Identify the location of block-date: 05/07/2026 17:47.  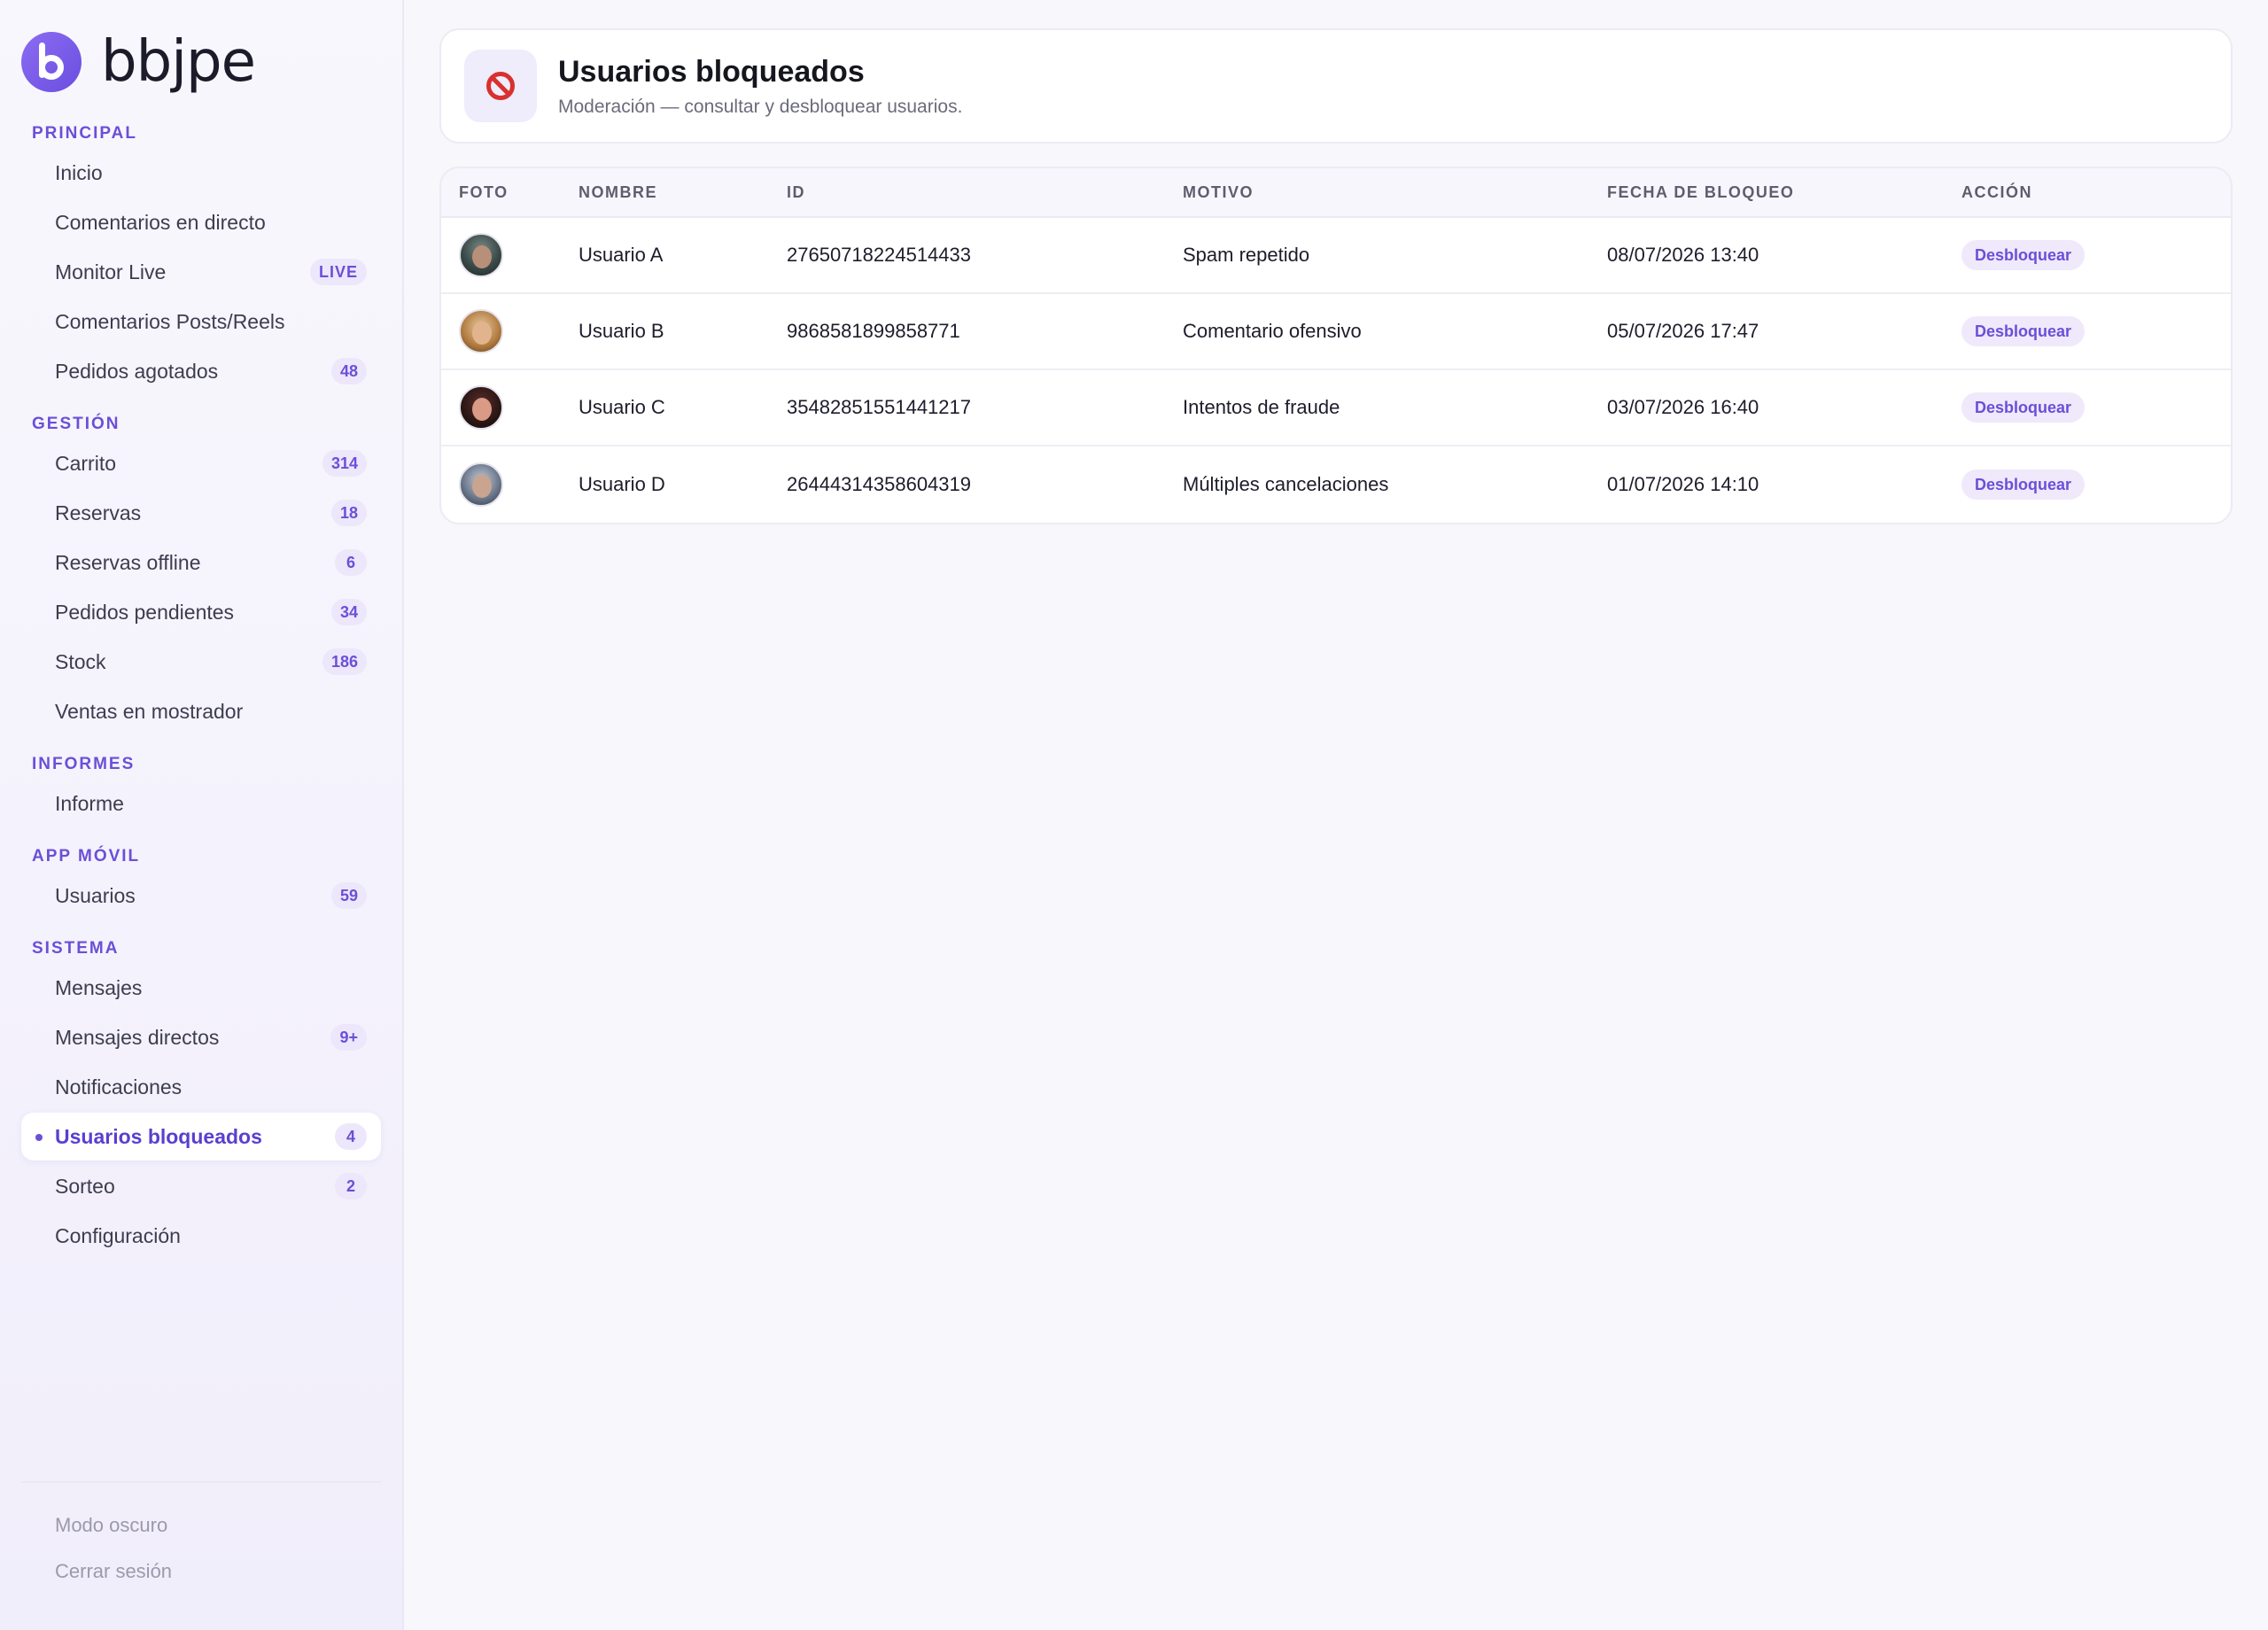
(1683, 331).